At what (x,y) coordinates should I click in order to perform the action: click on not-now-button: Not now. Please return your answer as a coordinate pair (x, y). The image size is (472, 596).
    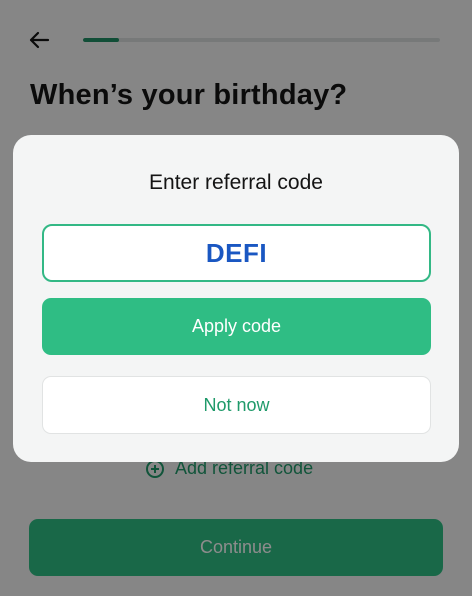
    Looking at the image, I should click on (236, 405).